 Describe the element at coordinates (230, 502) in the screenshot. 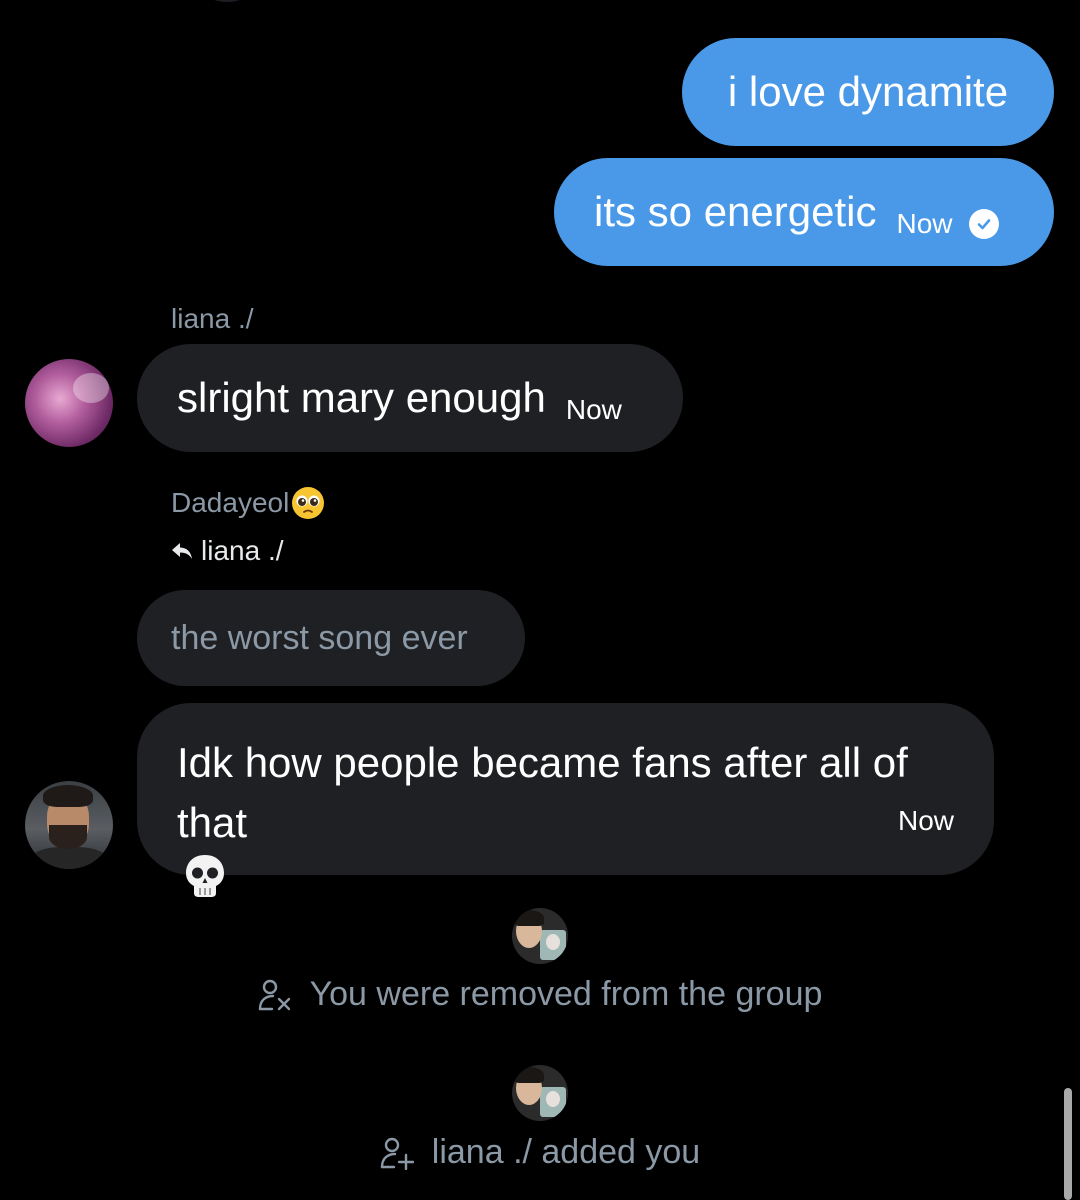

I see `sender-name: Dadayeol` at that location.